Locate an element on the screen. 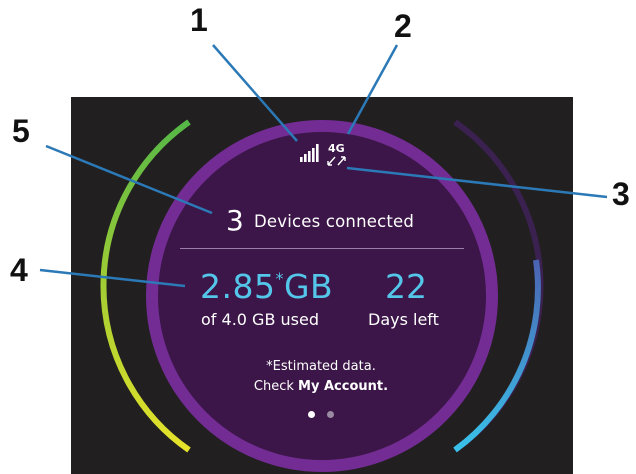 This screenshot has height=474, width=636. callout-number-5: 5 is located at coordinates (21, 131).